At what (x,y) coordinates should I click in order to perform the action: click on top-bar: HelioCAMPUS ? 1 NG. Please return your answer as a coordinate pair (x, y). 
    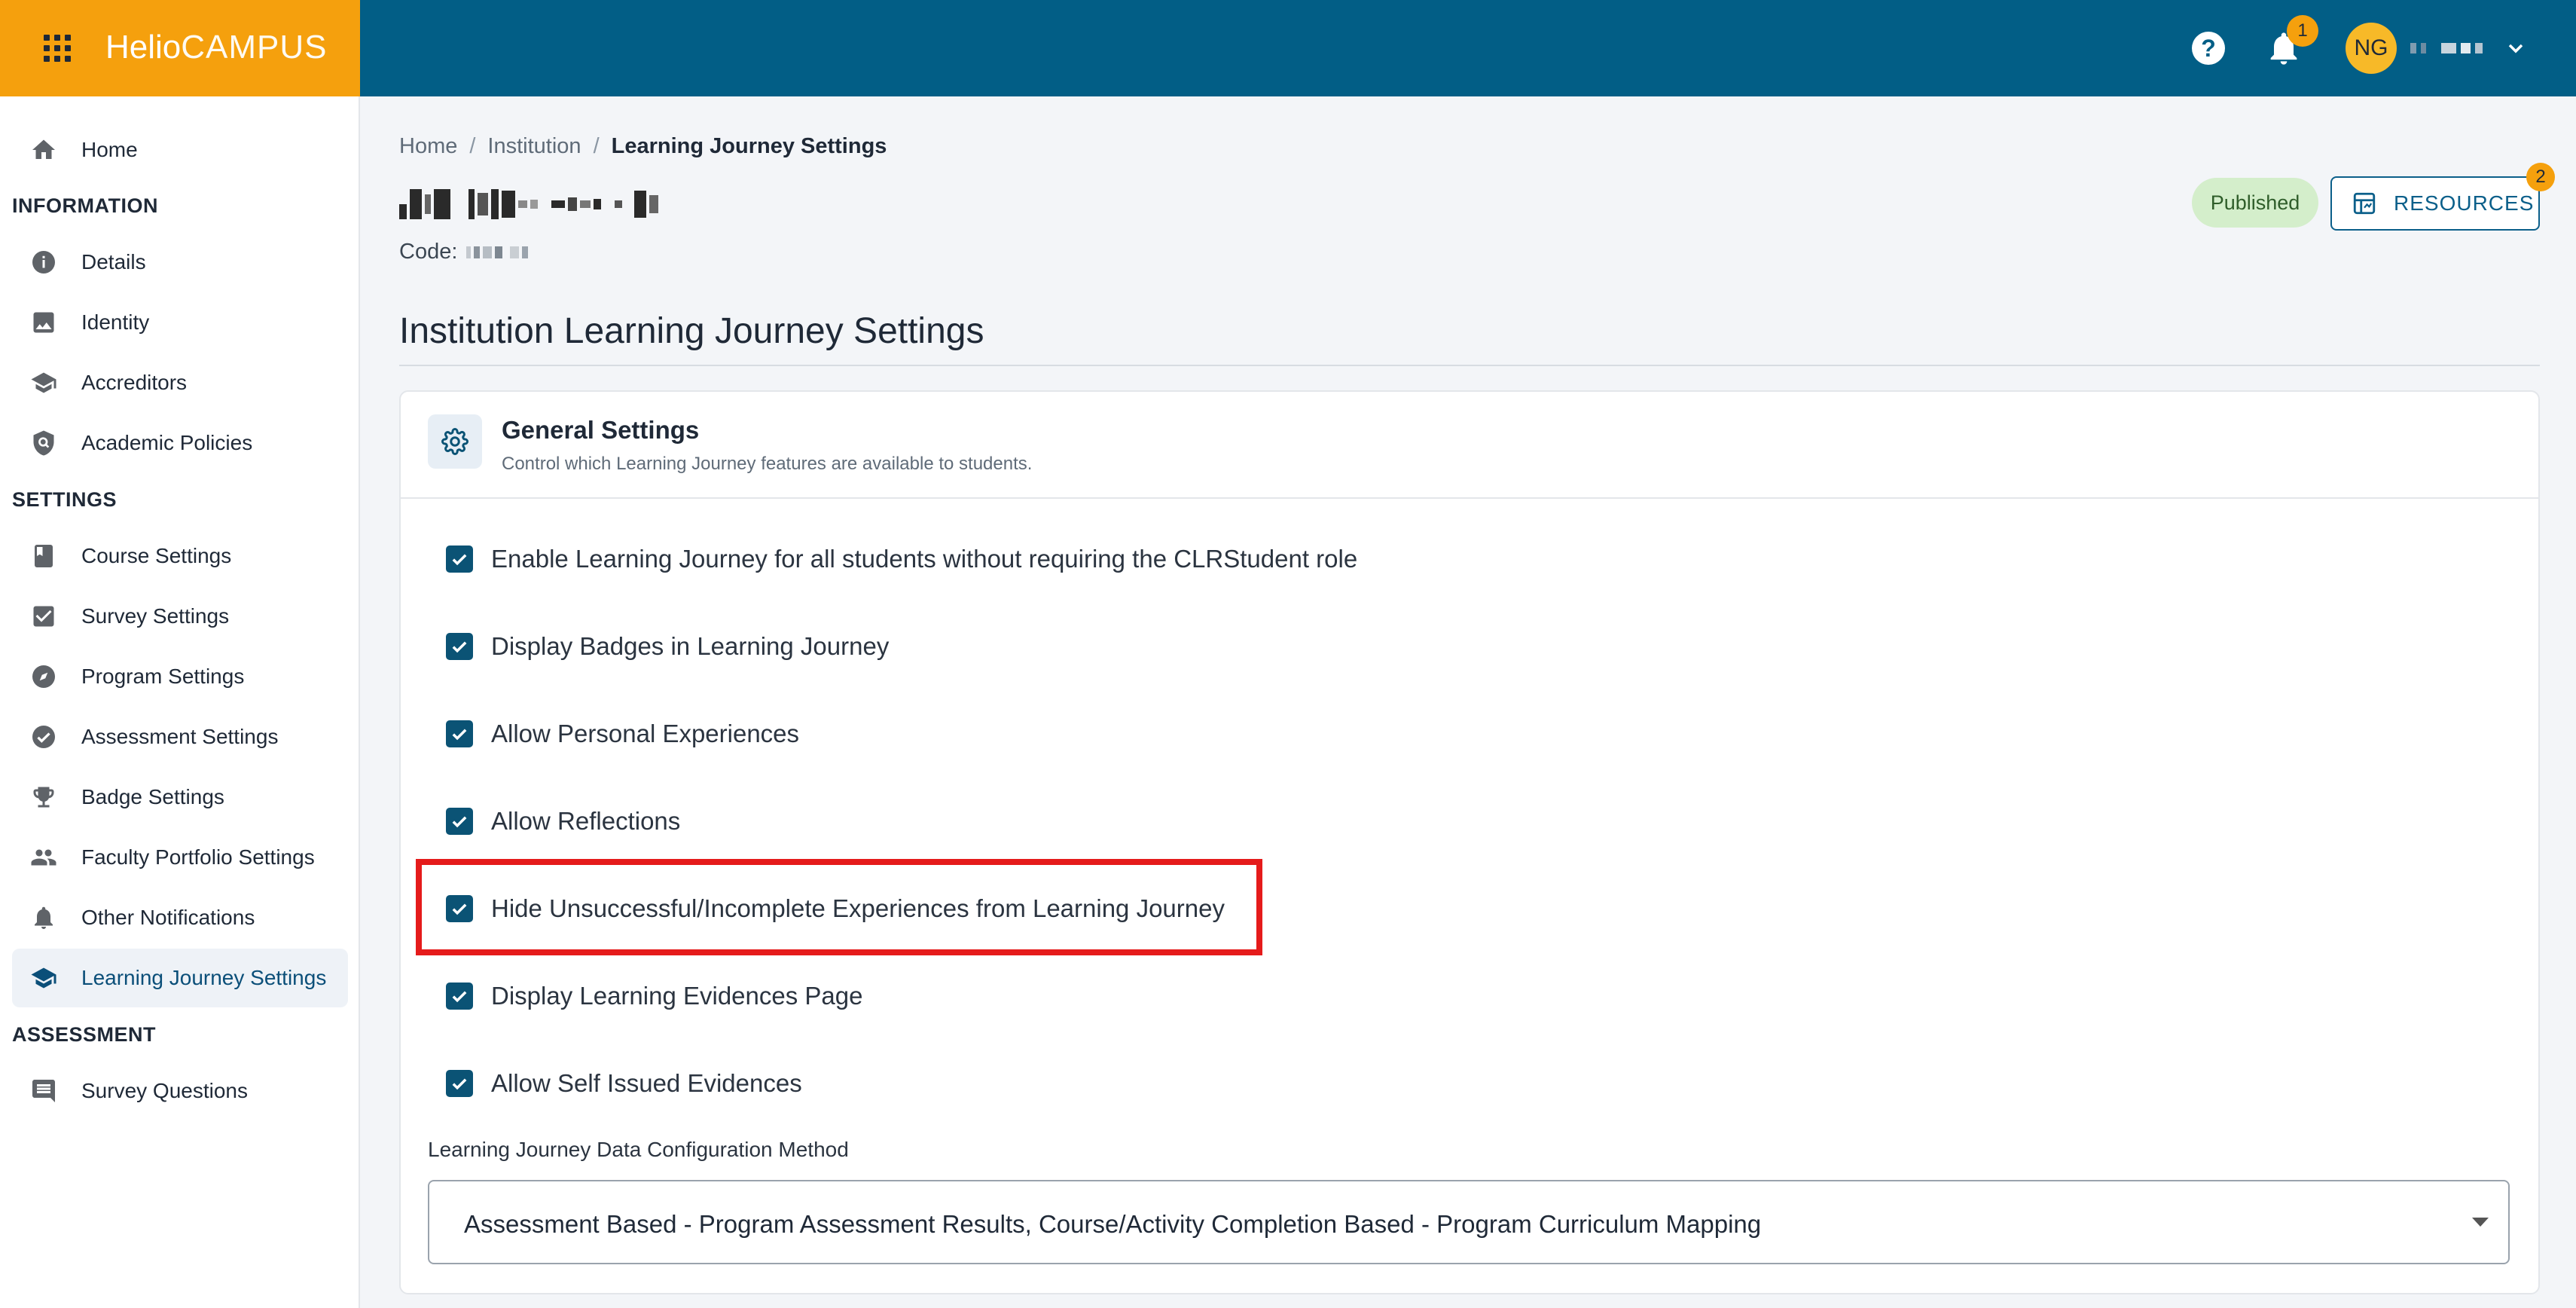
    Looking at the image, I should click on (1288, 48).